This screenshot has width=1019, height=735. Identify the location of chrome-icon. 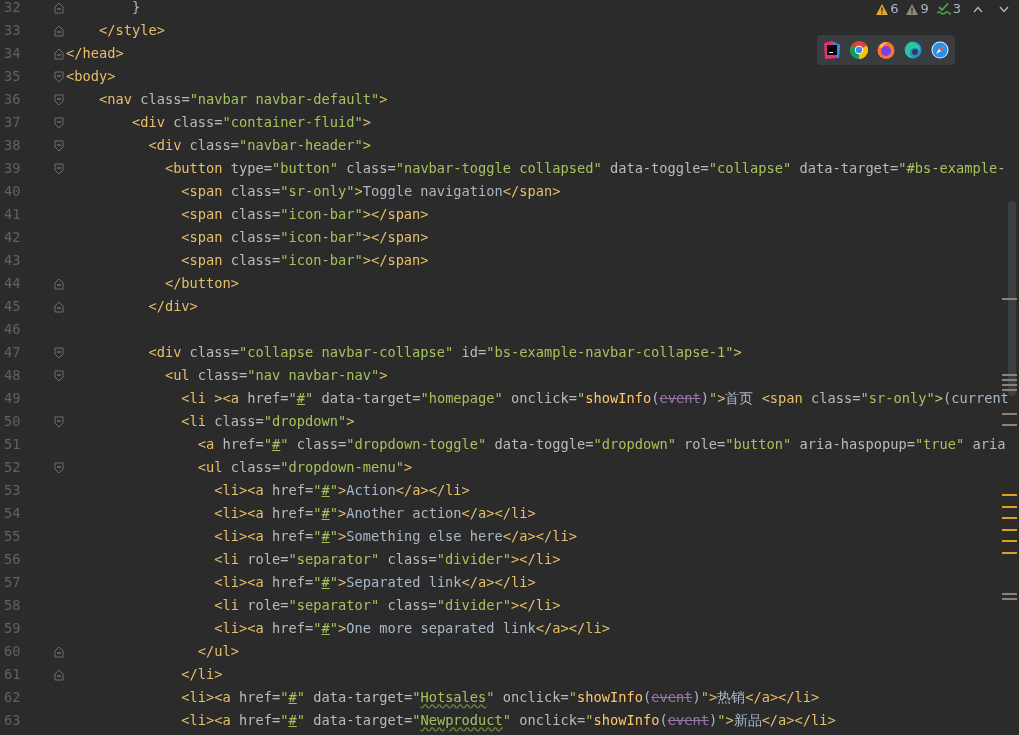
(859, 50).